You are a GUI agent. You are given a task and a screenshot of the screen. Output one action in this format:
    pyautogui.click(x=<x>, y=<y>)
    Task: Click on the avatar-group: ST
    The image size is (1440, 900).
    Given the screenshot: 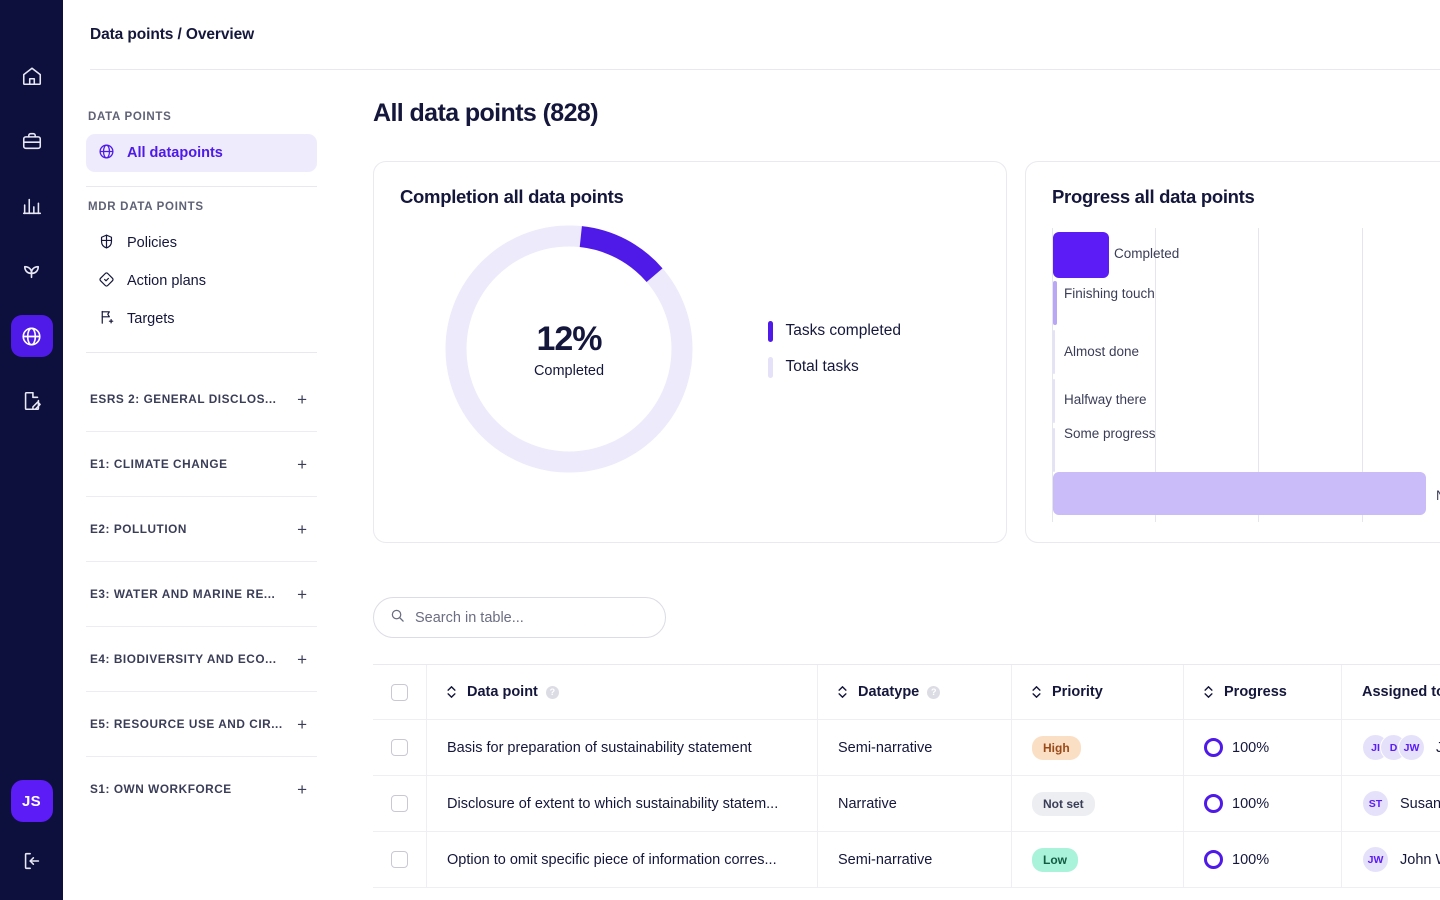 What is the action you would take?
    pyautogui.click(x=1375, y=803)
    